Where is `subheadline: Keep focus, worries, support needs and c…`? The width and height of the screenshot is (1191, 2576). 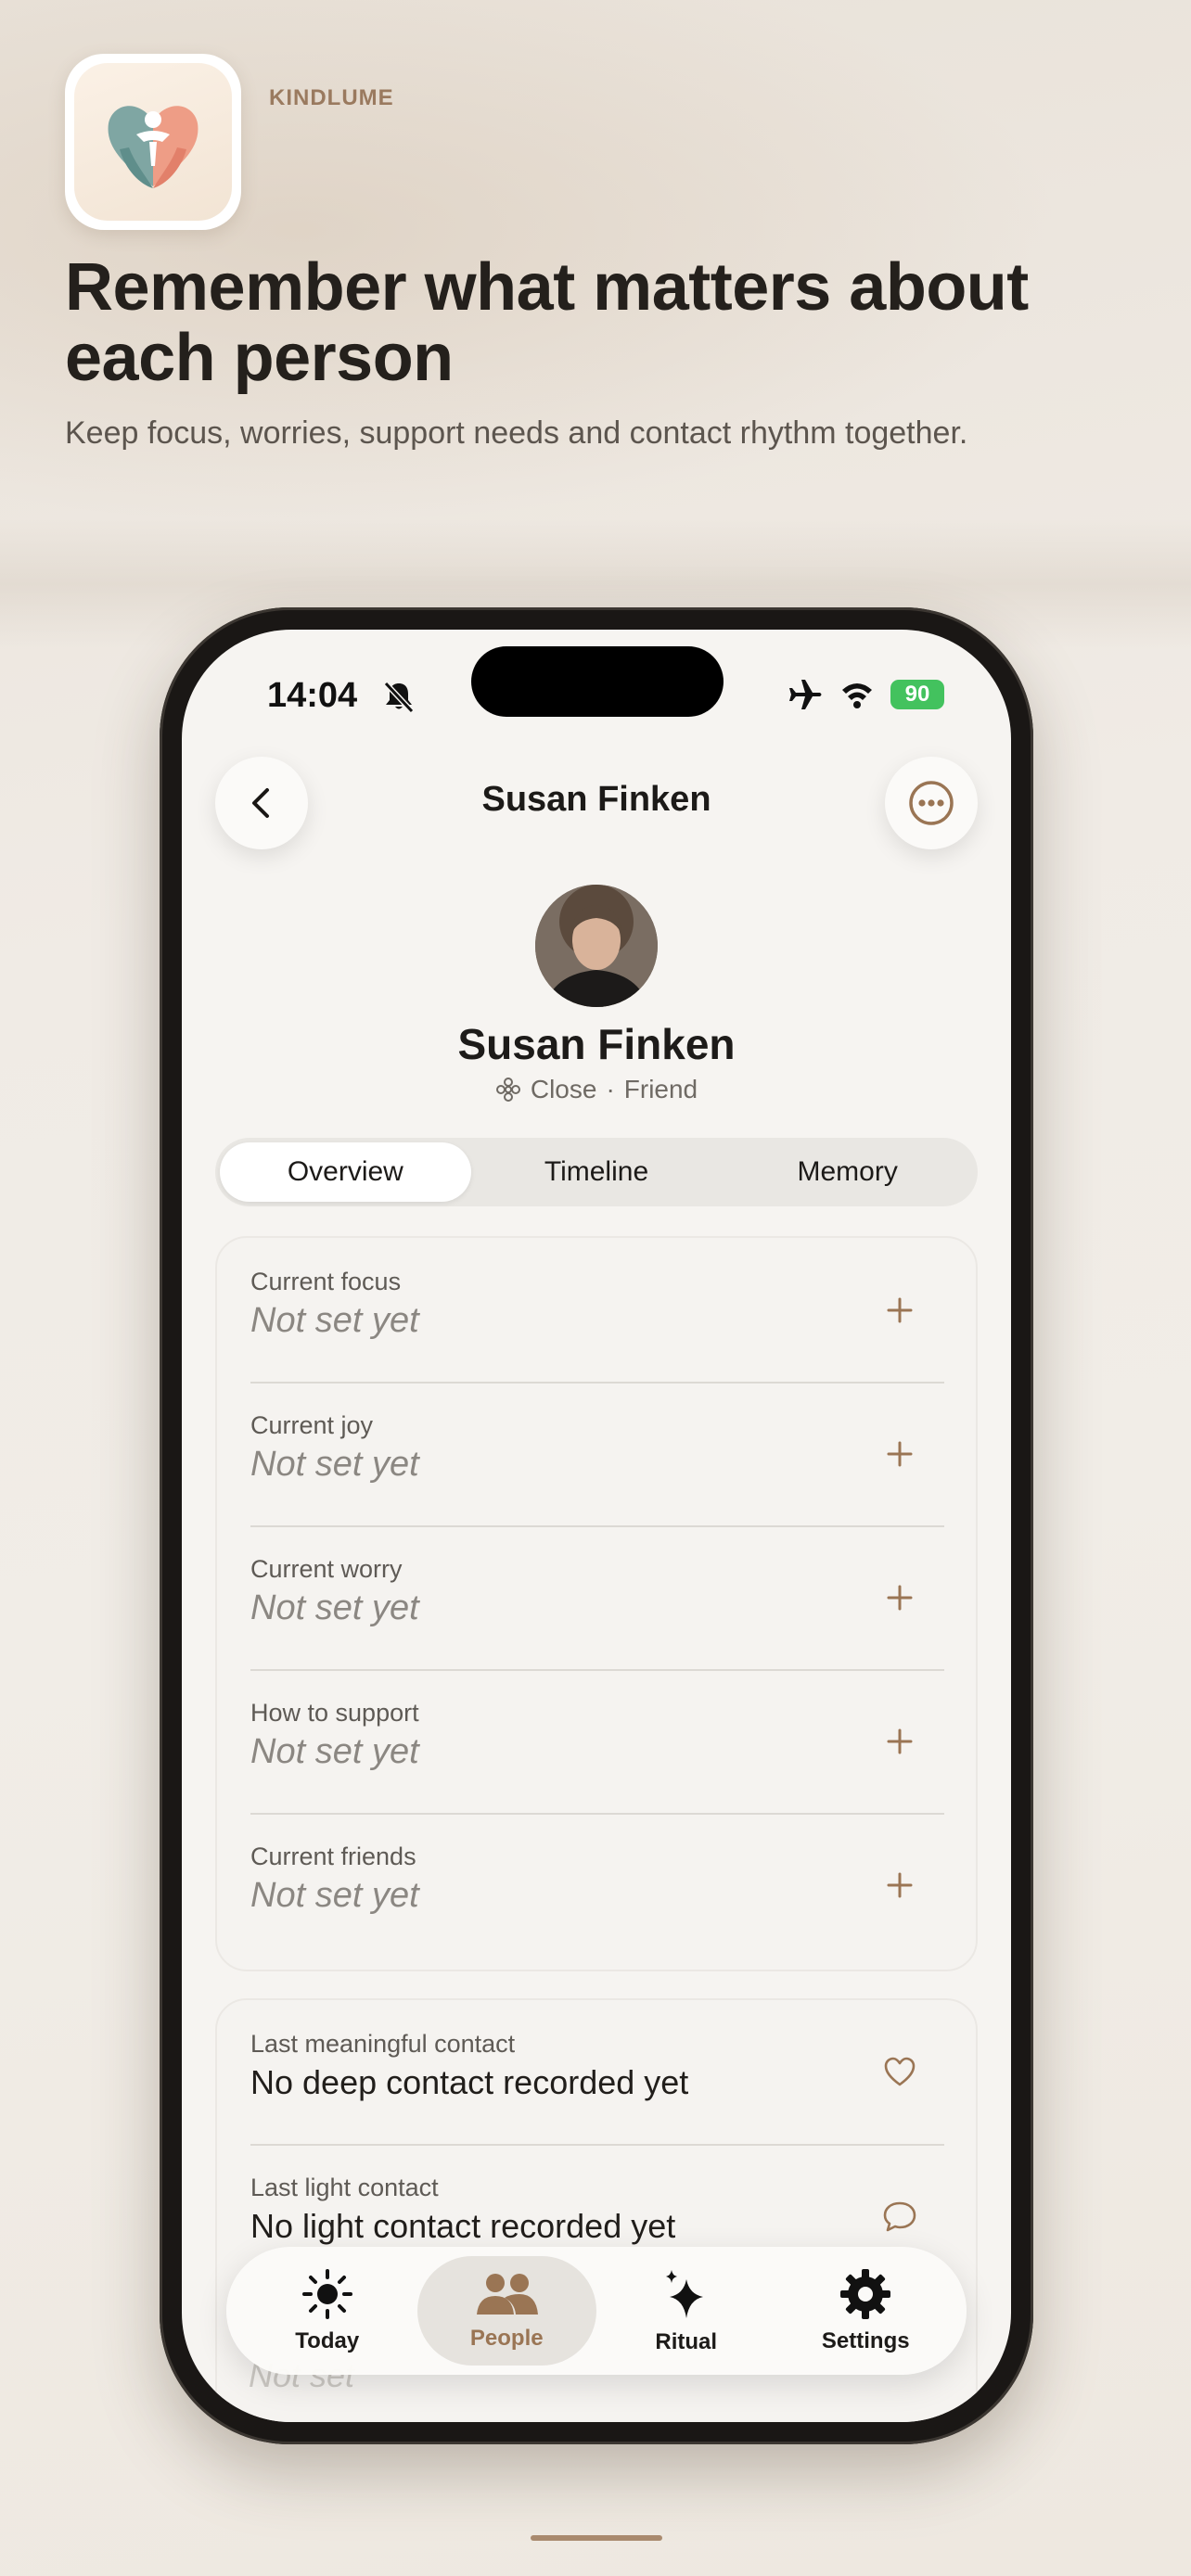
subheadline: Keep focus, worries, support needs and c… is located at coordinates (516, 433).